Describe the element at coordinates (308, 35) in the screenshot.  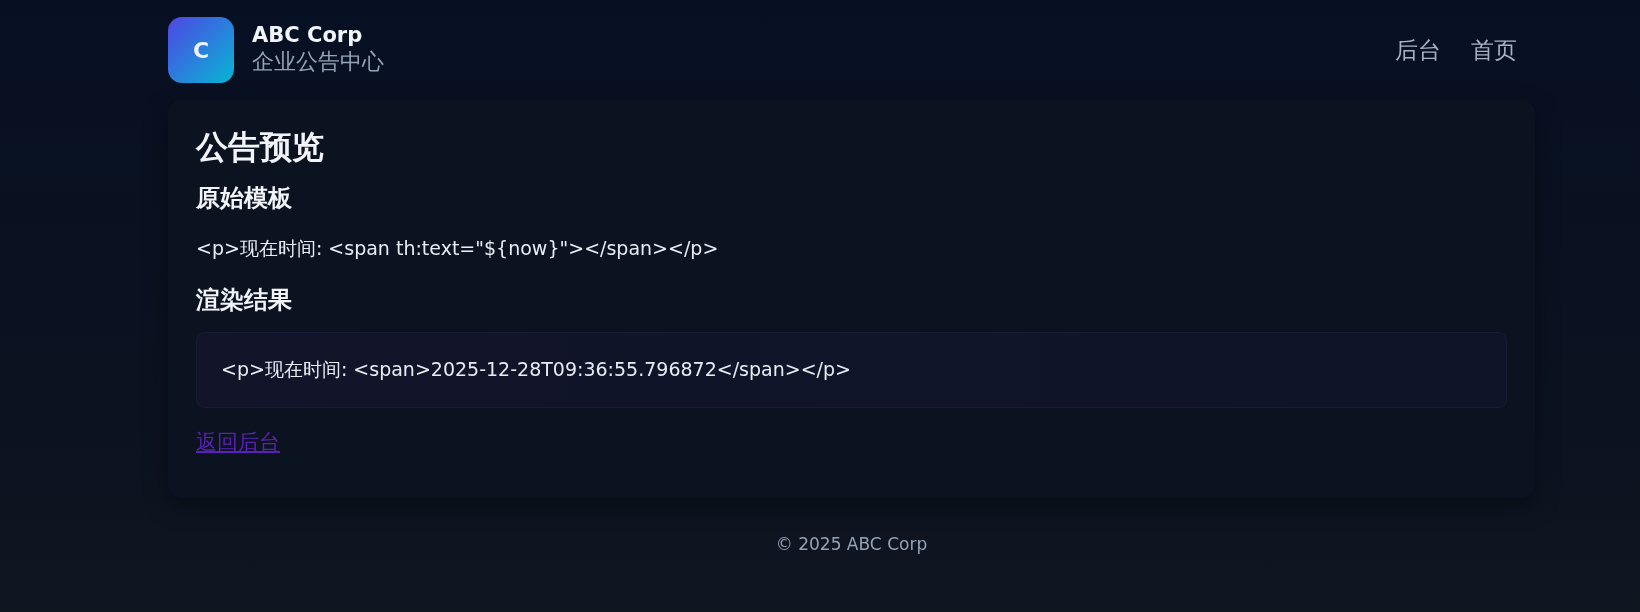
I see `brand-name: ABC Corp` at that location.